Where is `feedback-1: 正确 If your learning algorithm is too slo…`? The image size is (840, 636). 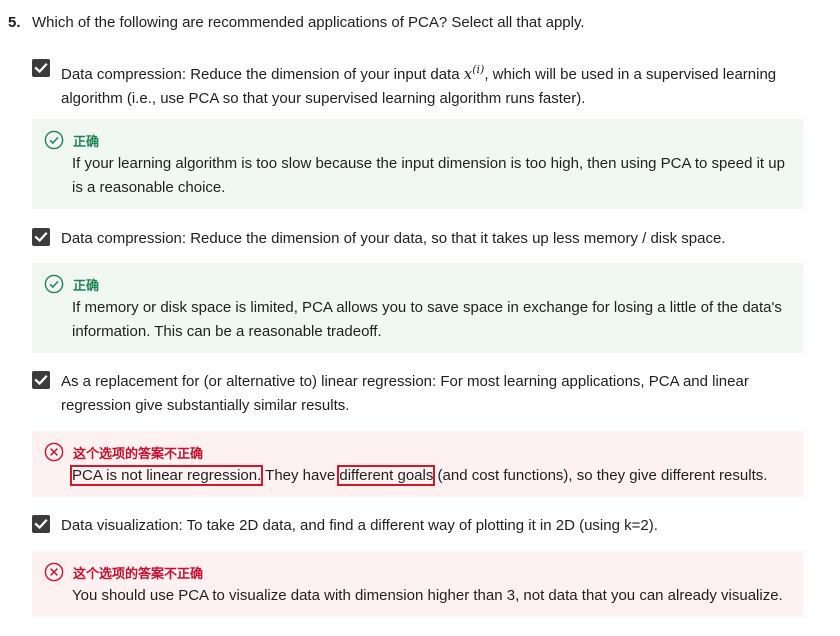
feedback-1: 正确 If your learning algorithm is too slo… is located at coordinates (417, 164).